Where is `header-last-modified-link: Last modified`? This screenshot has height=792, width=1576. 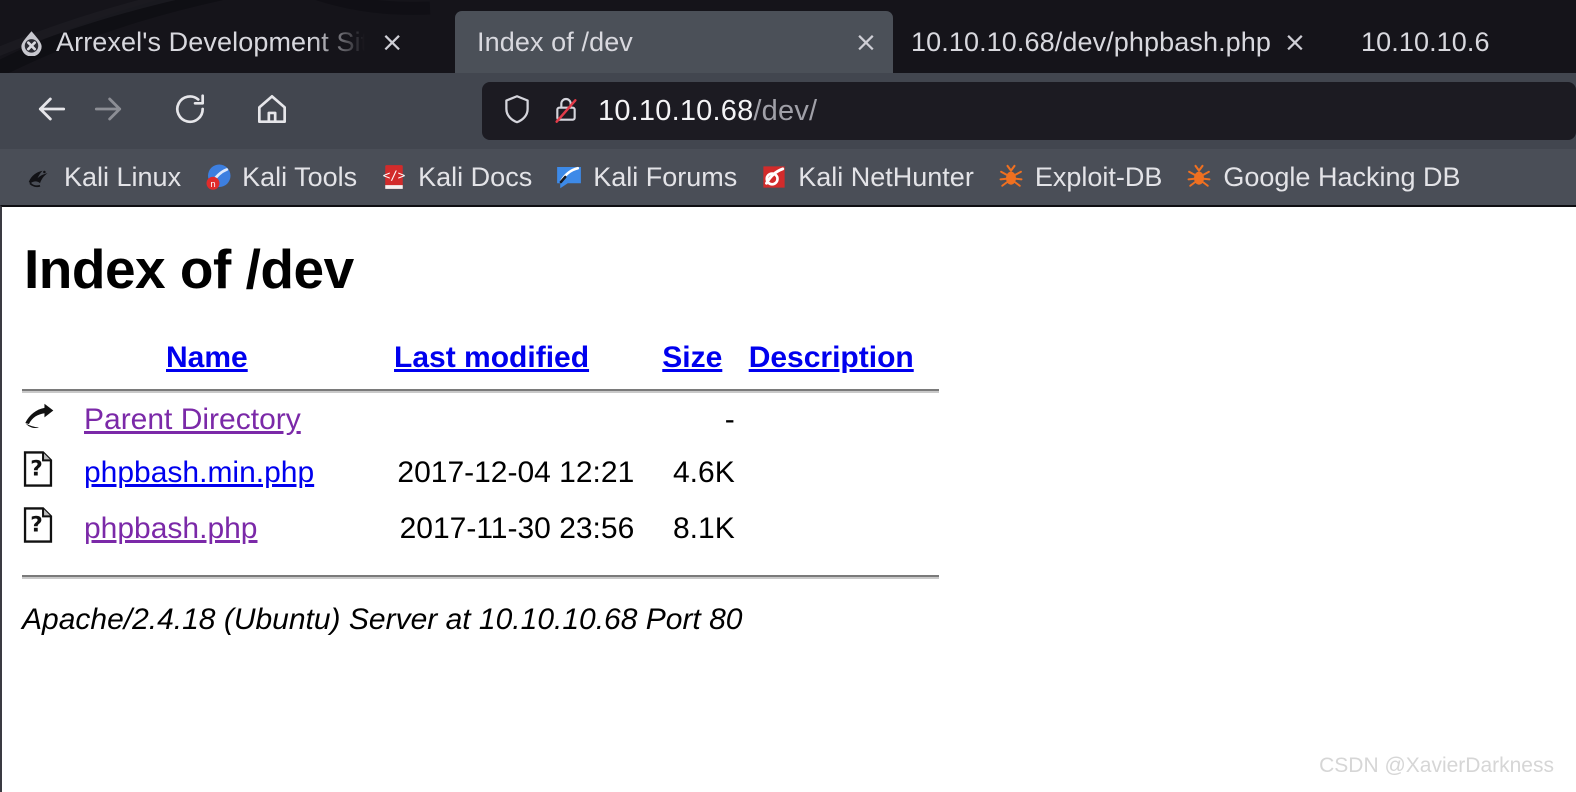
header-last-modified-link: Last modified is located at coordinates (491, 357).